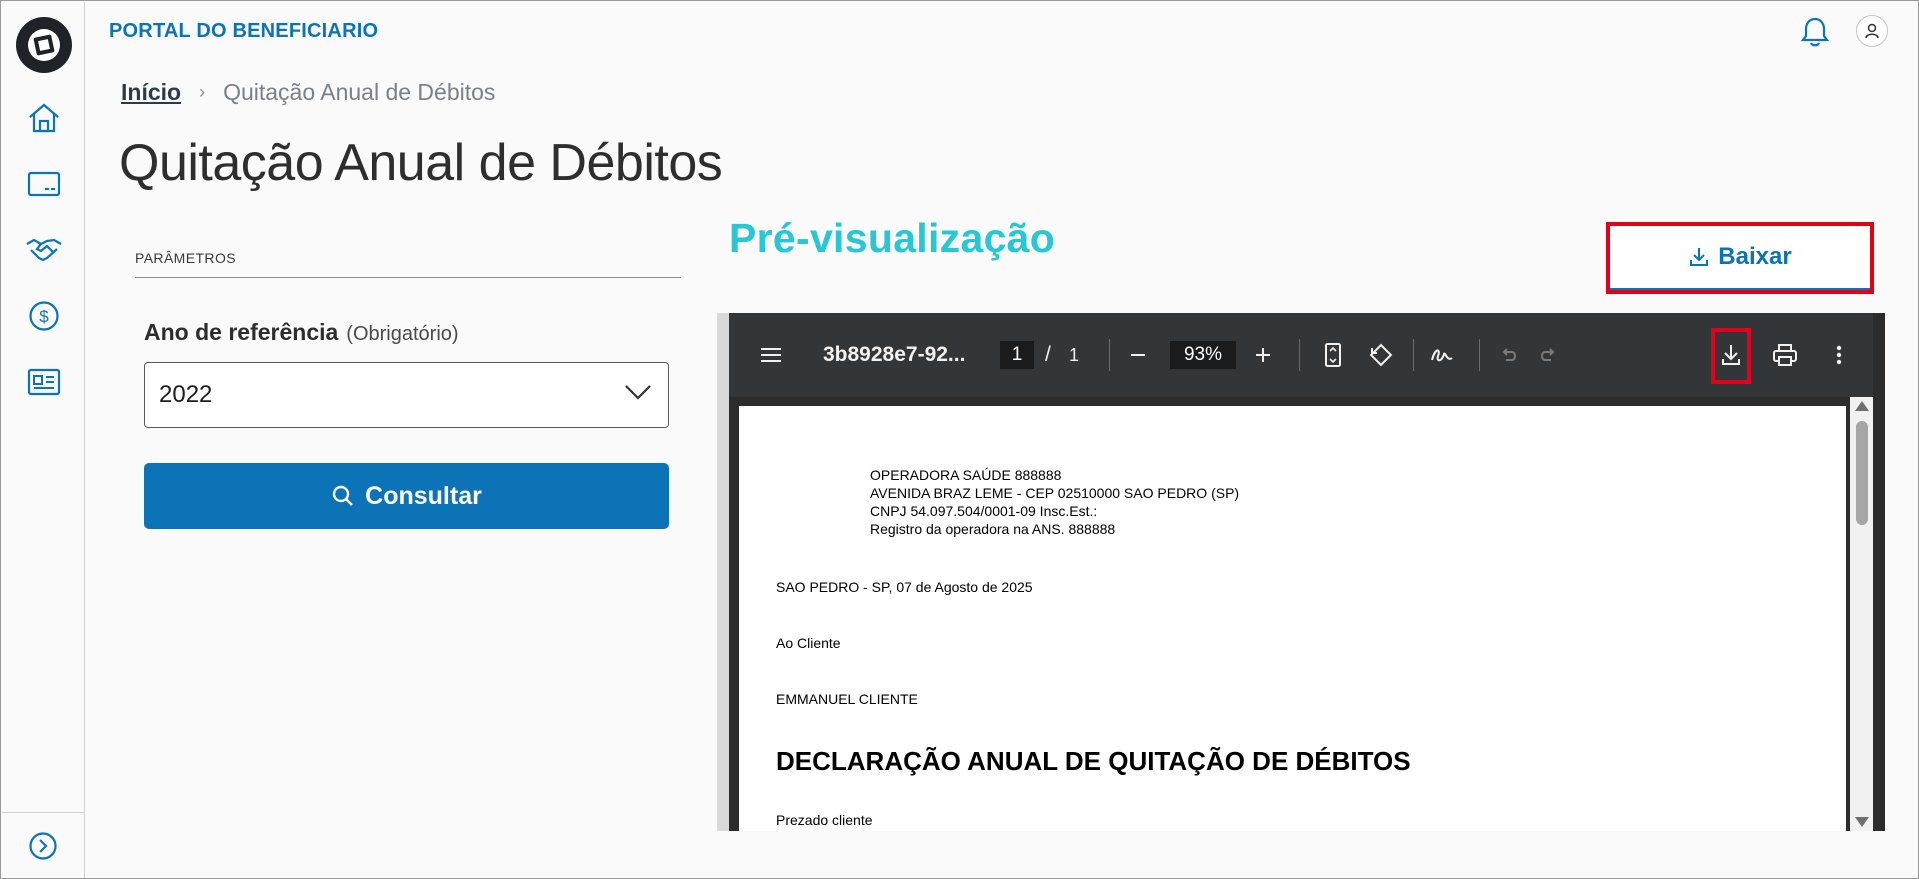 The image size is (1919, 879). I want to click on redo-button, so click(1548, 355).